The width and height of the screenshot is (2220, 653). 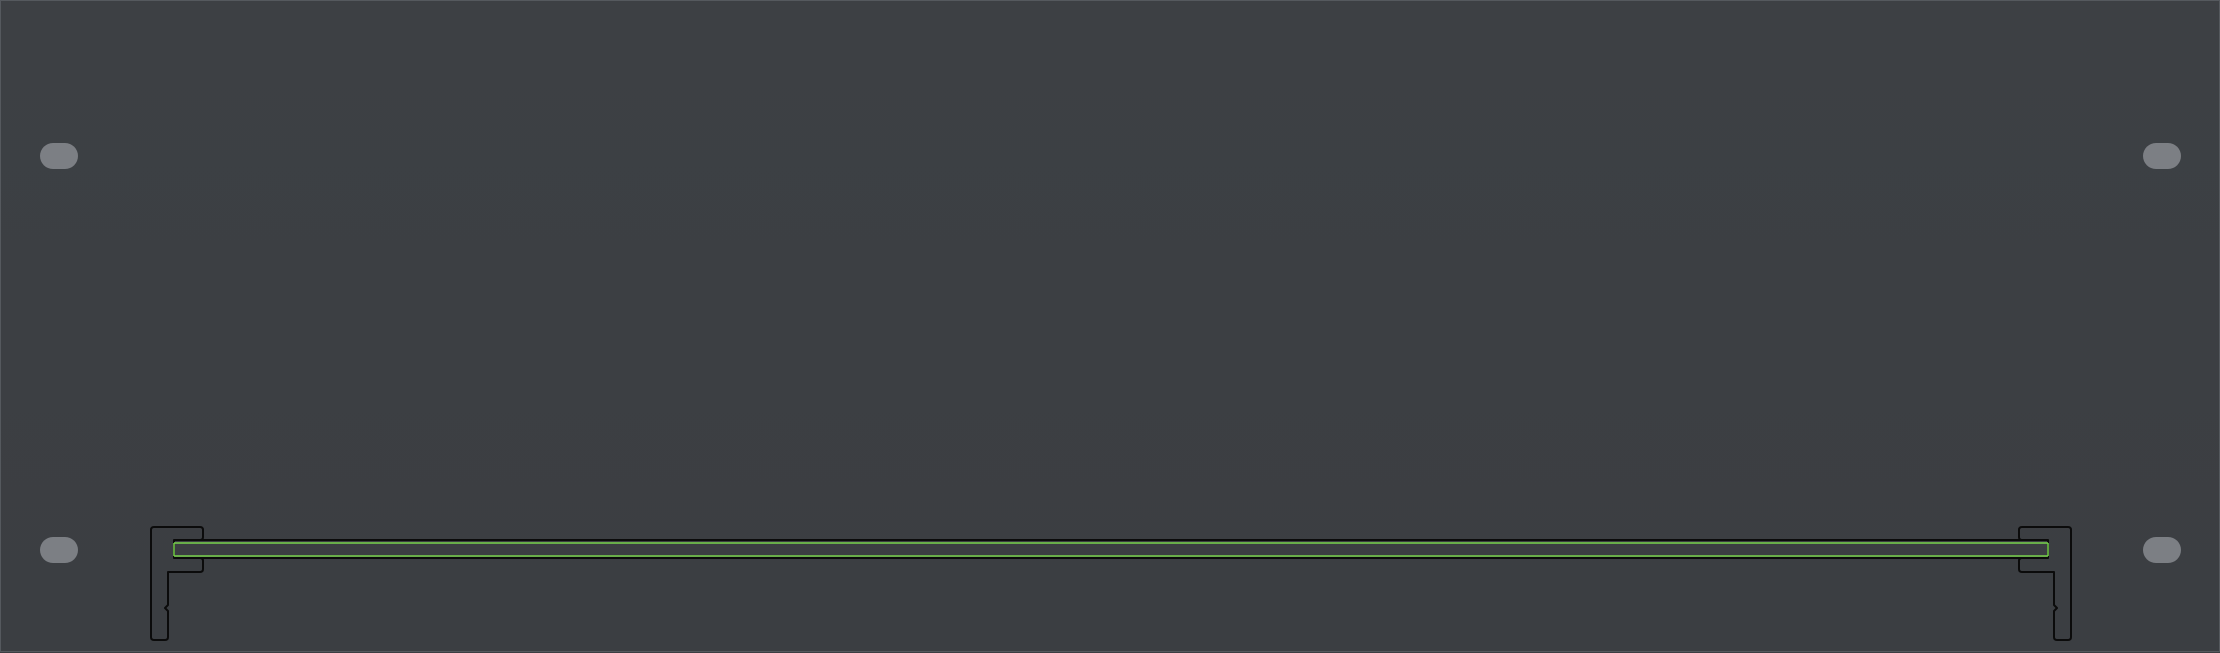 What do you see at coordinates (2045, 583) in the screenshot?
I see `right-bracket-profile` at bounding box center [2045, 583].